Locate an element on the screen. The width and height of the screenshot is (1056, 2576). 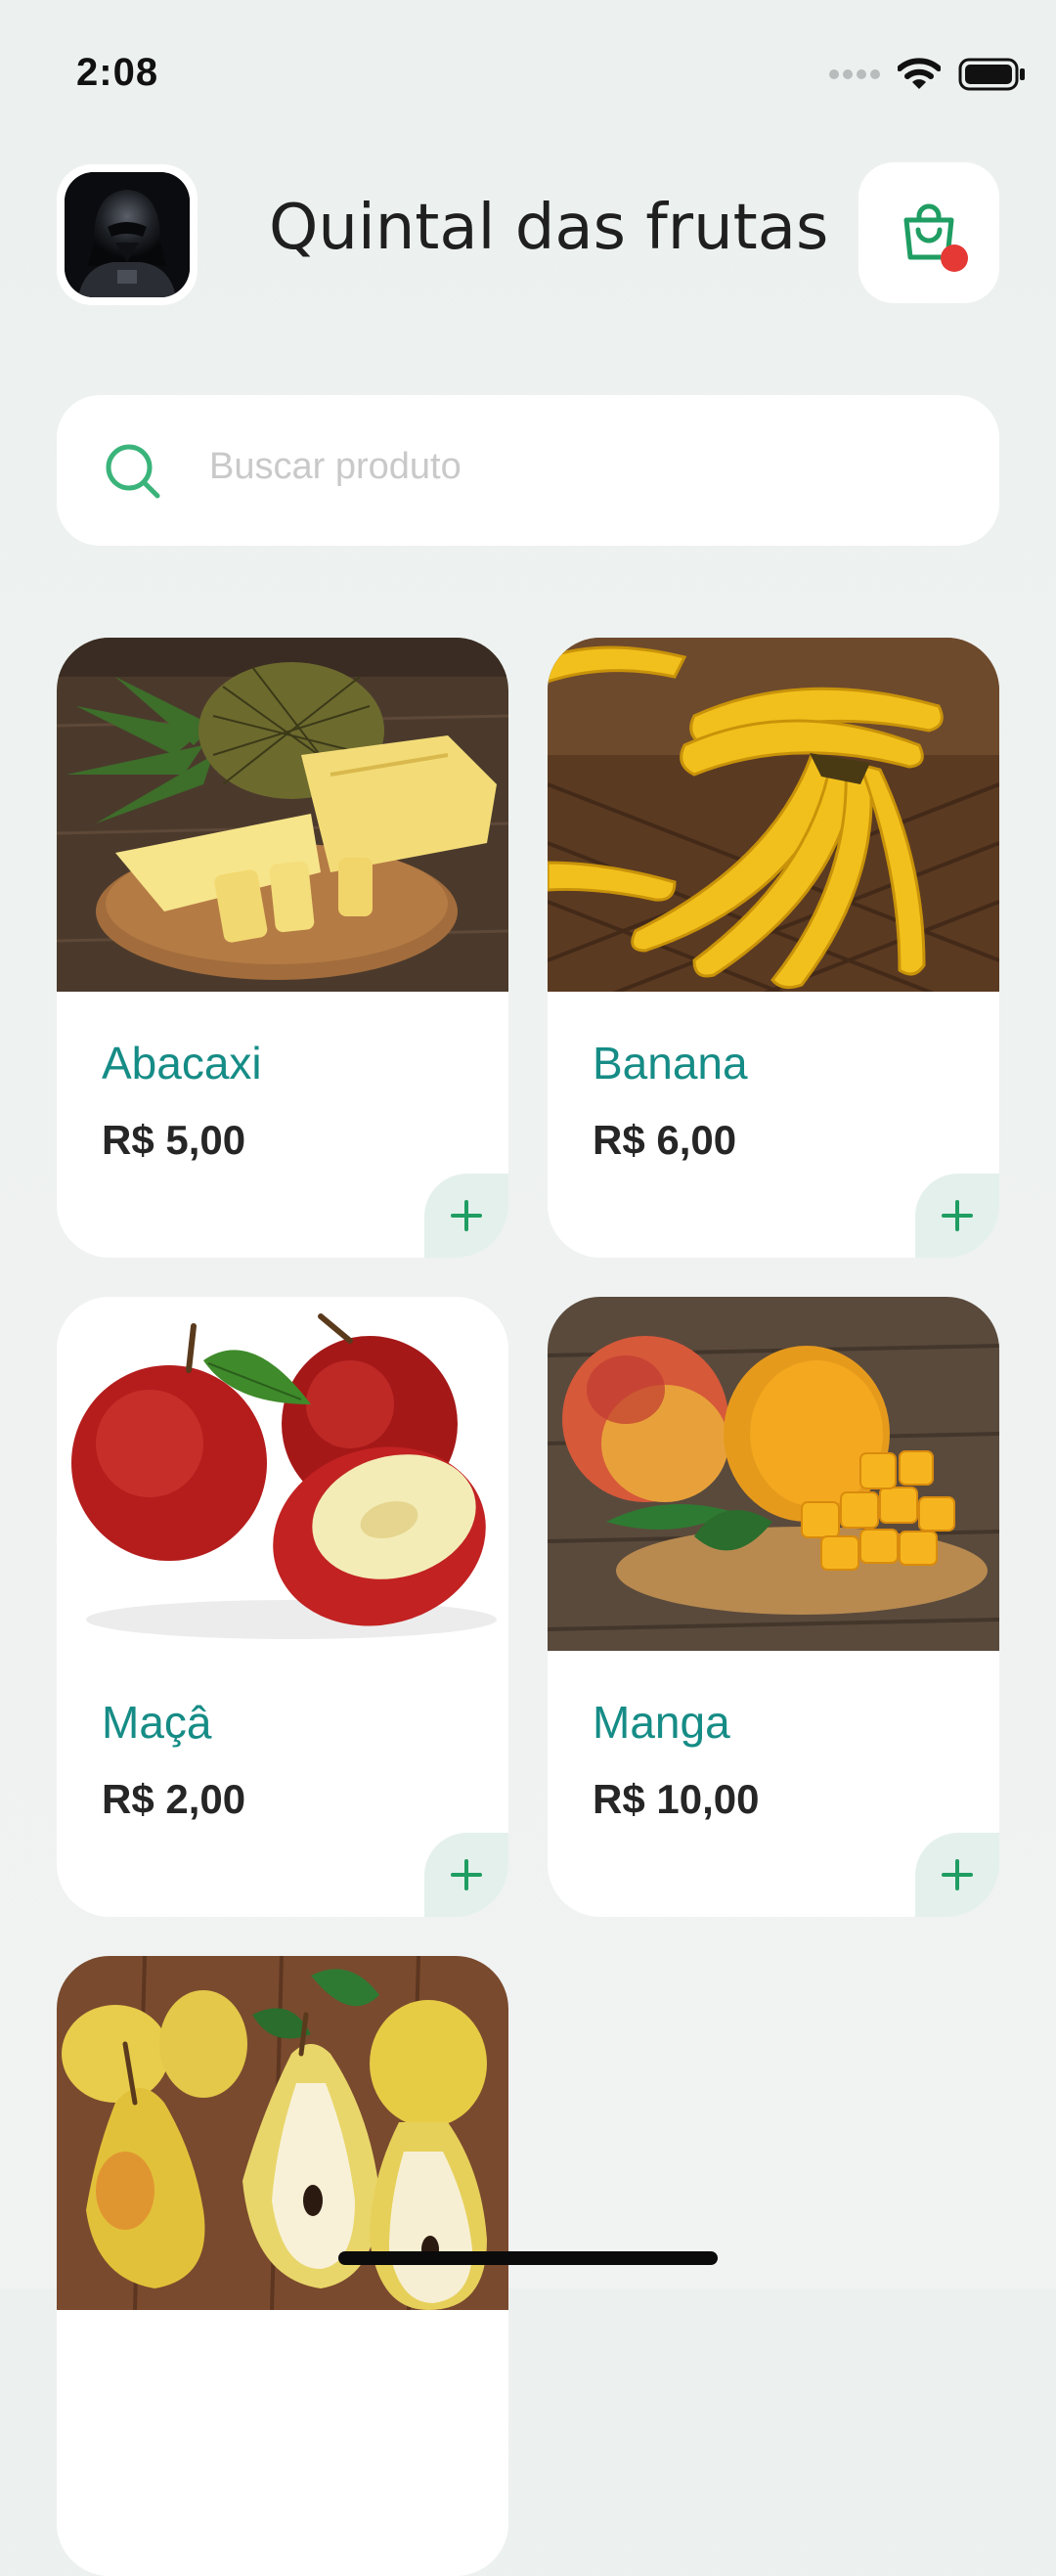
product-name: Abacaxi is located at coordinates (182, 1063).